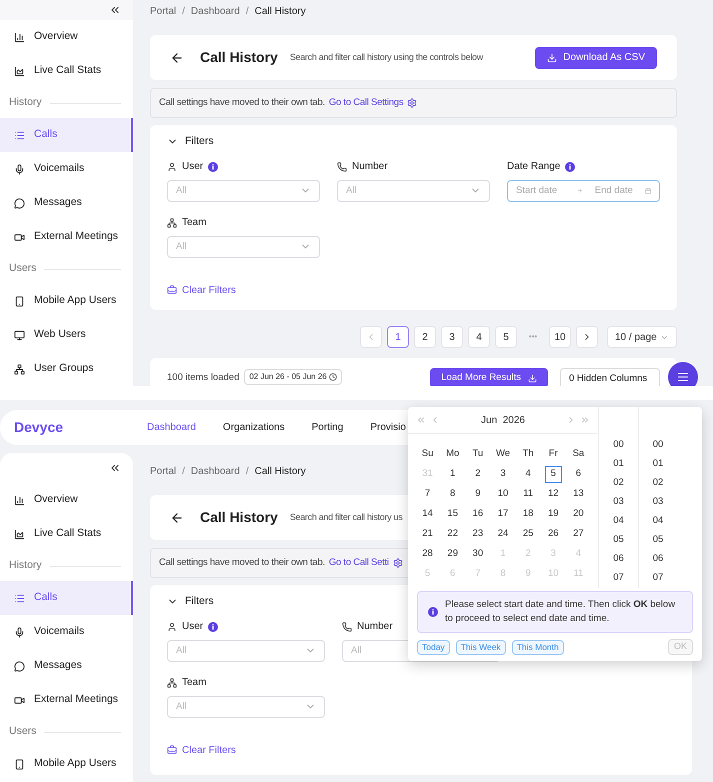 The width and height of the screenshot is (713, 782). What do you see at coordinates (658, 578) in the screenshot?
I see `minute-option: 07` at bounding box center [658, 578].